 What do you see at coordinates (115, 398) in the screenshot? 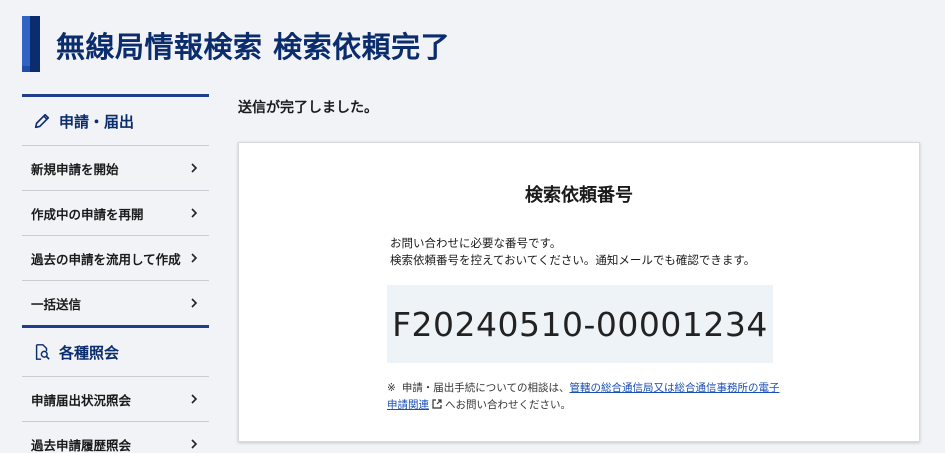
I see `sidebar-item-status-inquiry: 申請届出状況照会` at bounding box center [115, 398].